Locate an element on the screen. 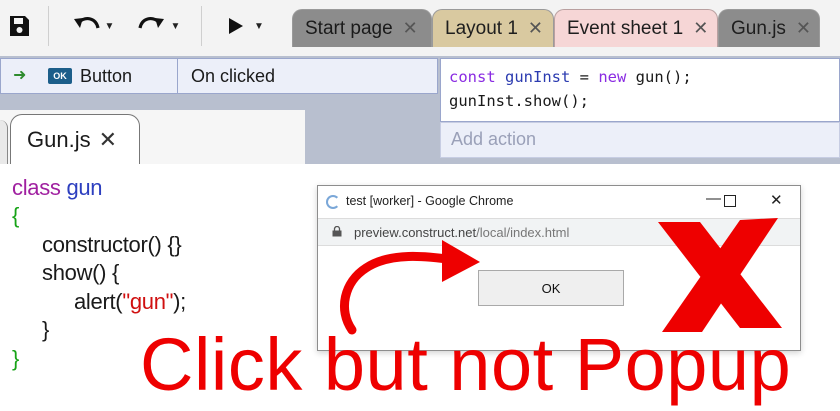 Image resolution: width=840 pixels, height=411 pixels. script-line-1: const gunInst = new gun(); is located at coordinates (570, 77).